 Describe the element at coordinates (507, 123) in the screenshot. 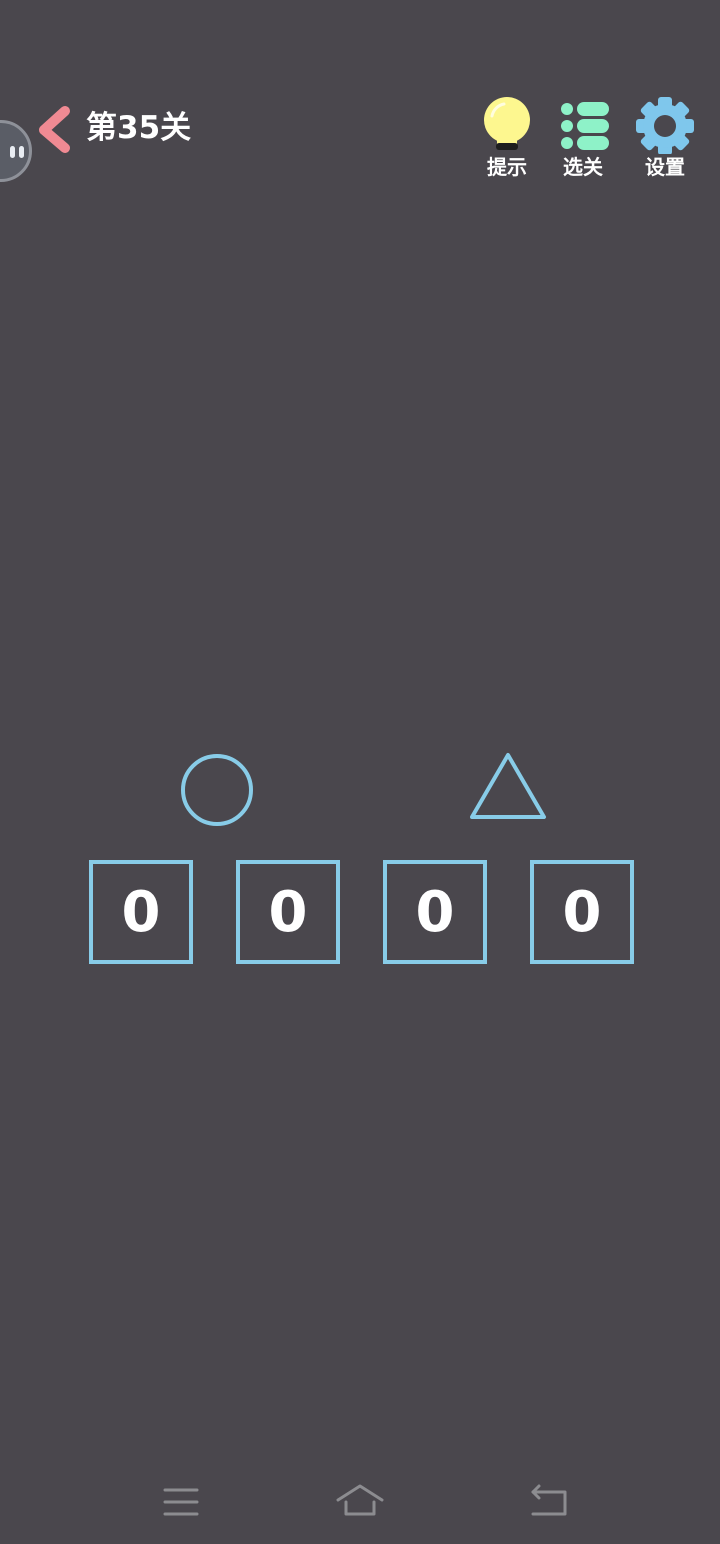

I see `lightbulb-icon` at that location.